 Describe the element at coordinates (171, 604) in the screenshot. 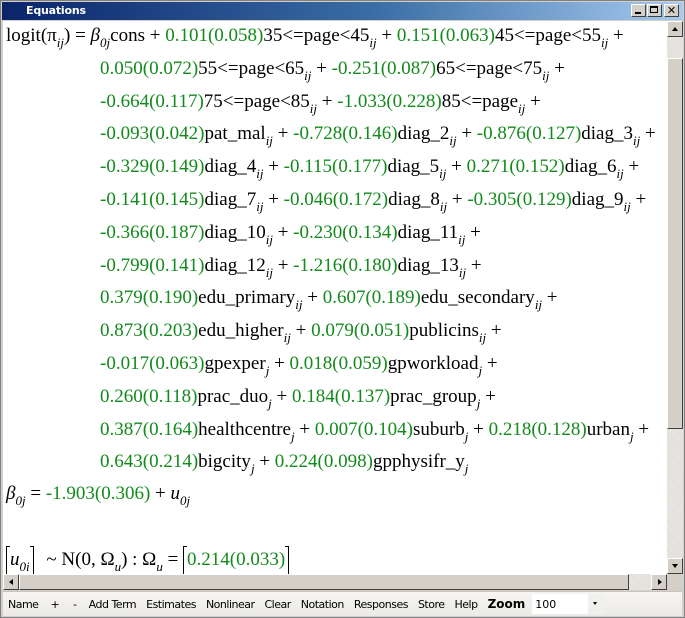

I see `toolbar-estimates-button: Estimates` at that location.